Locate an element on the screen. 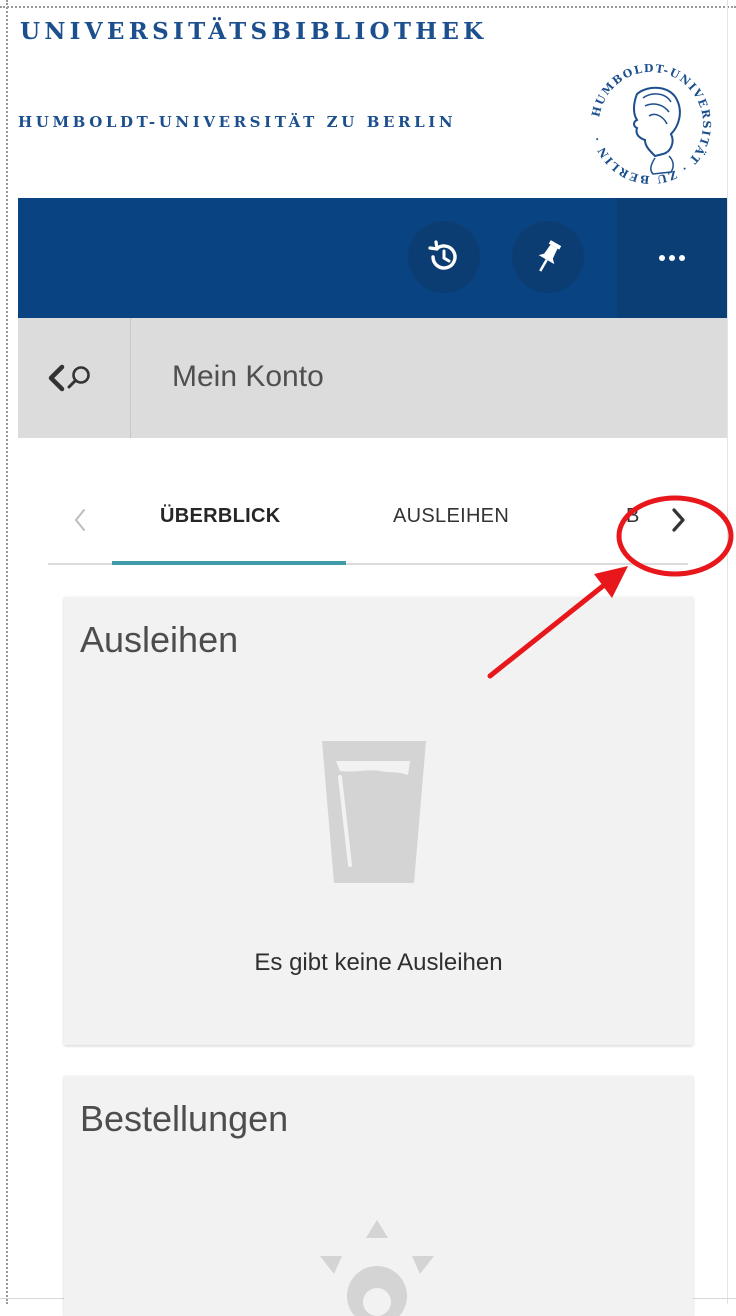 The height and width of the screenshot is (1316, 736). orders-card-title: Bestellungen is located at coordinates (184, 1118).